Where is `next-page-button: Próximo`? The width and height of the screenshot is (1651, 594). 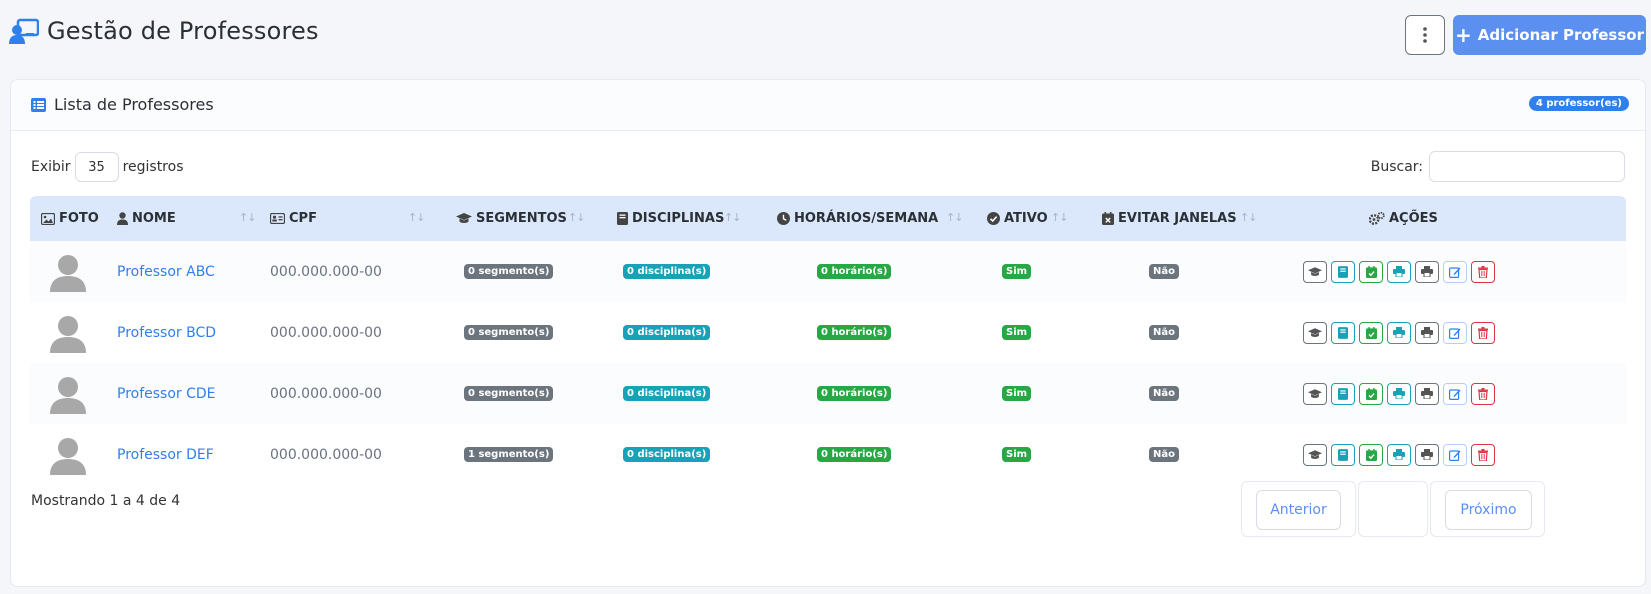
next-page-button: Próximo is located at coordinates (1488, 510).